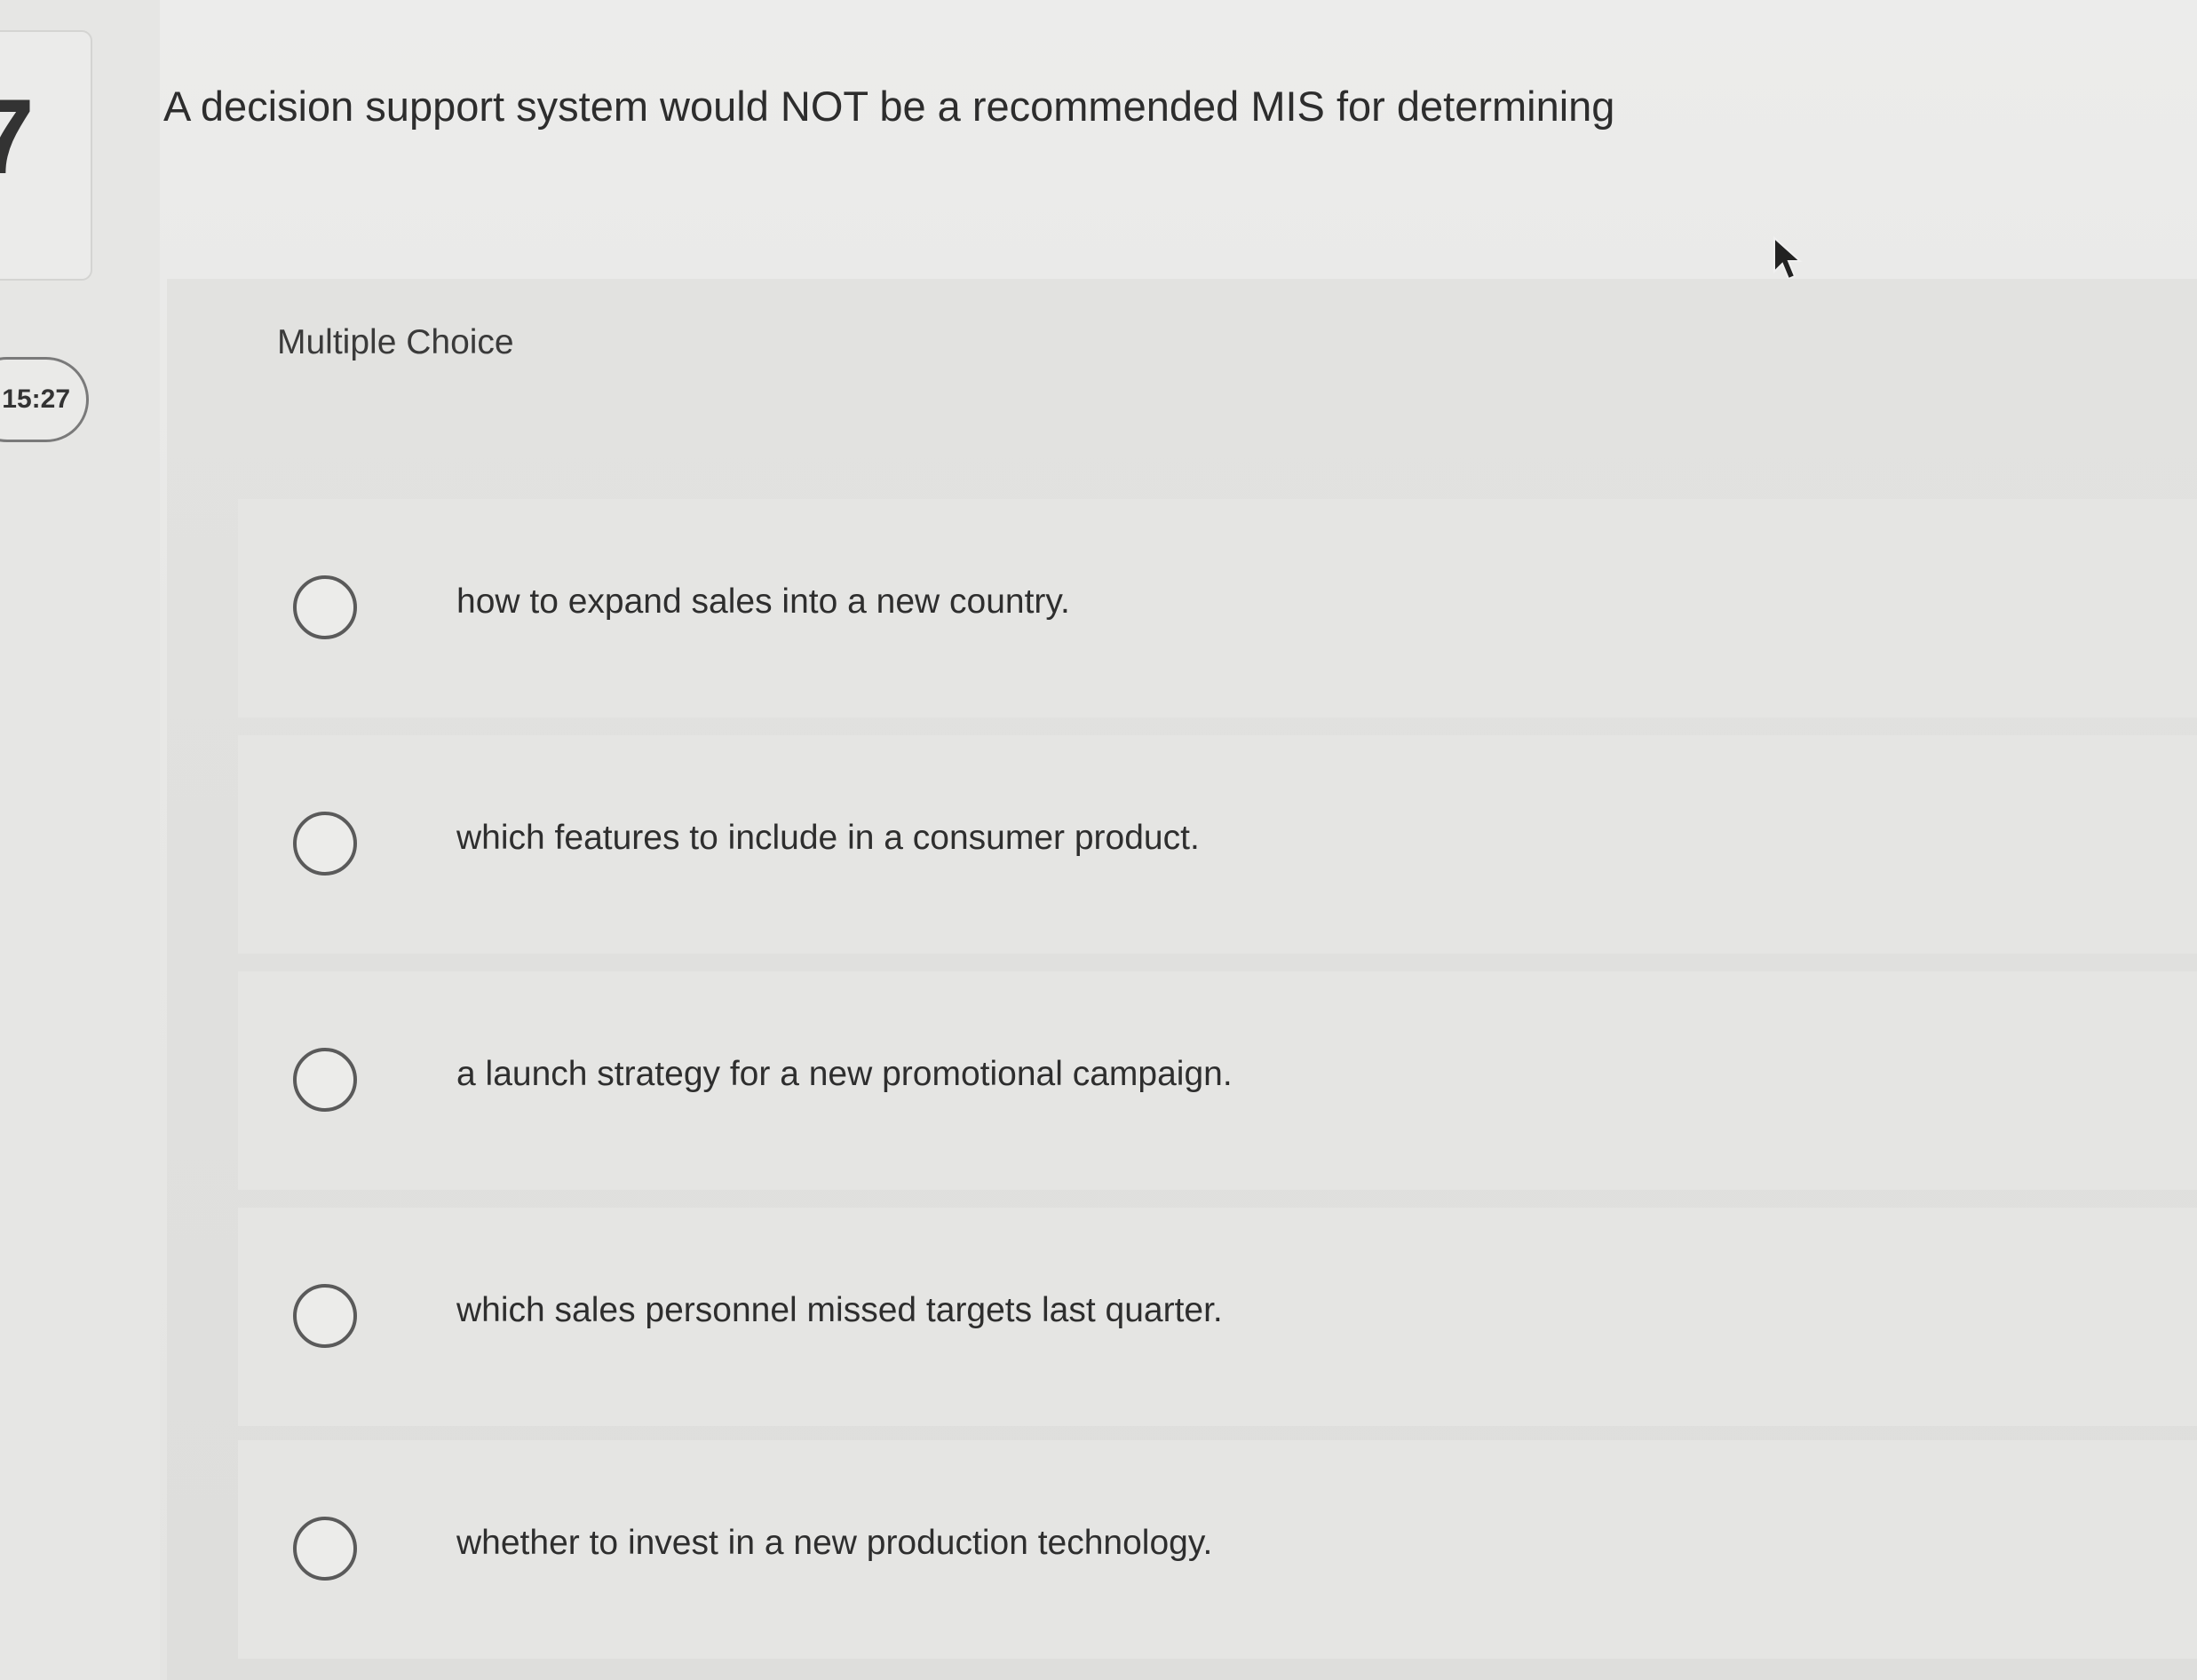 The width and height of the screenshot is (2197, 1680). What do you see at coordinates (17, 136) in the screenshot?
I see `question-number: 7` at bounding box center [17, 136].